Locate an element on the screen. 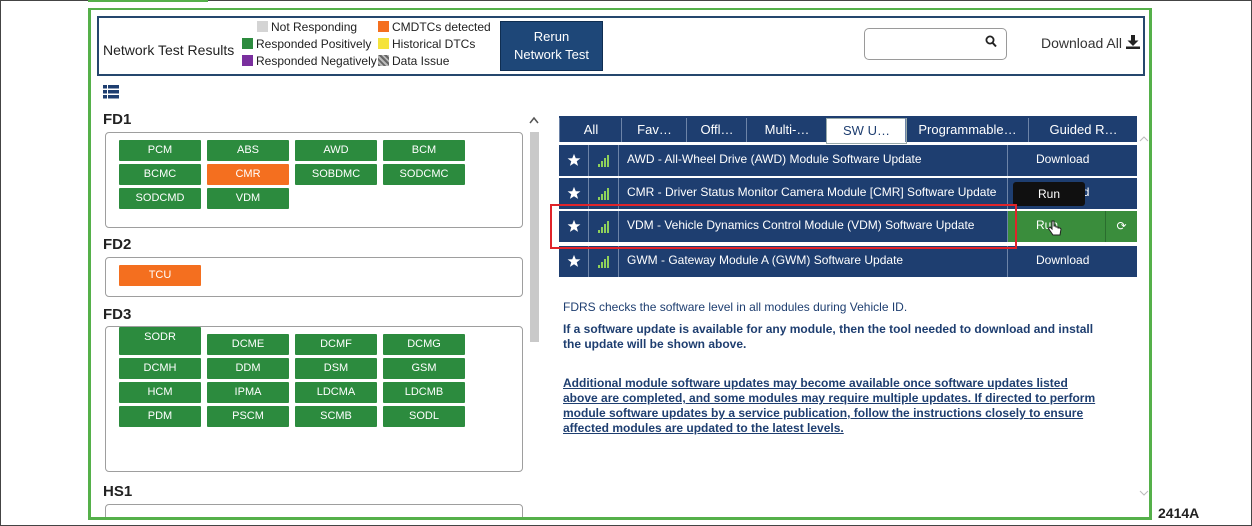  module-button-vdm: VDM is located at coordinates (248, 198).